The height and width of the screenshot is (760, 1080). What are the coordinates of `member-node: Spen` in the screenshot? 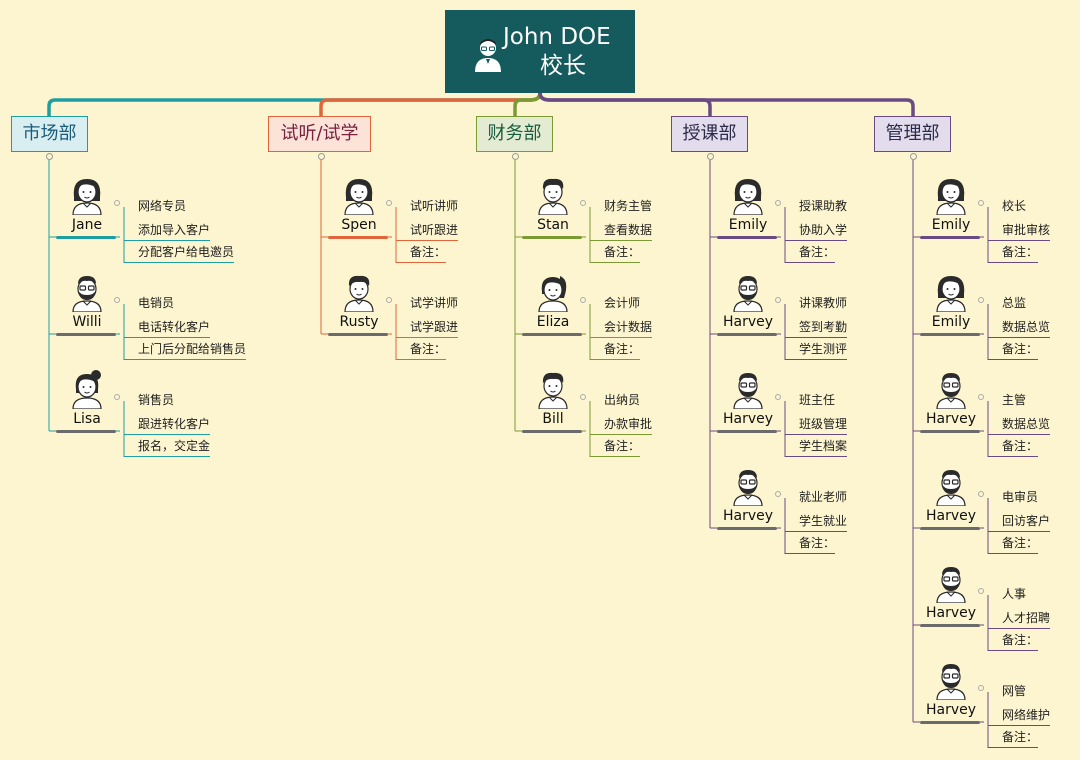 It's located at (359, 207).